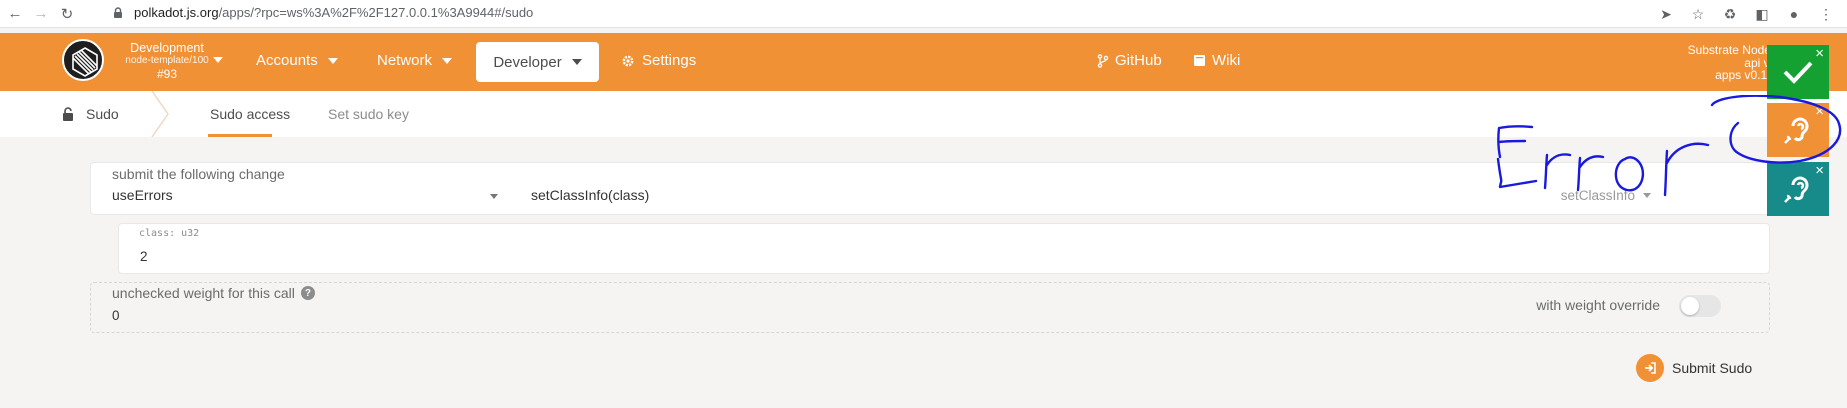  What do you see at coordinates (144, 256) in the screenshot?
I see `param-value: 2` at bounding box center [144, 256].